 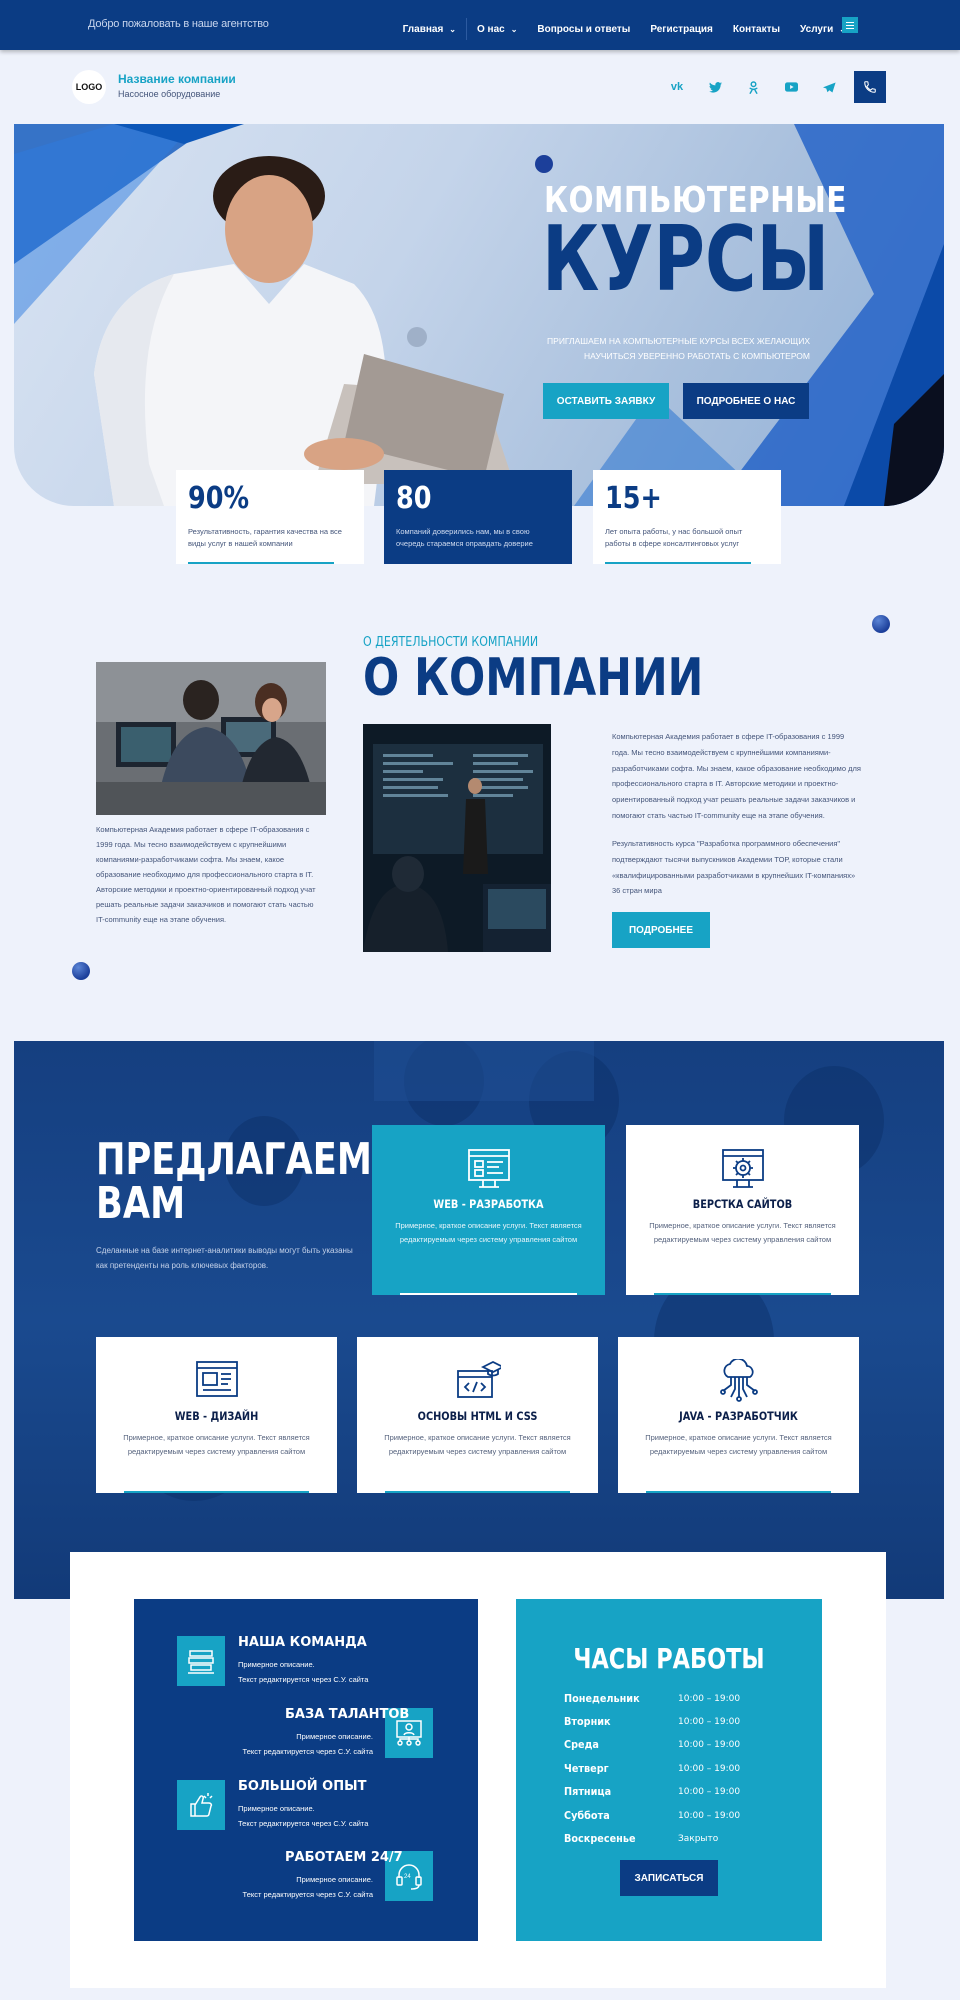 I want to click on vk-icon: vk, so click(x=677, y=87).